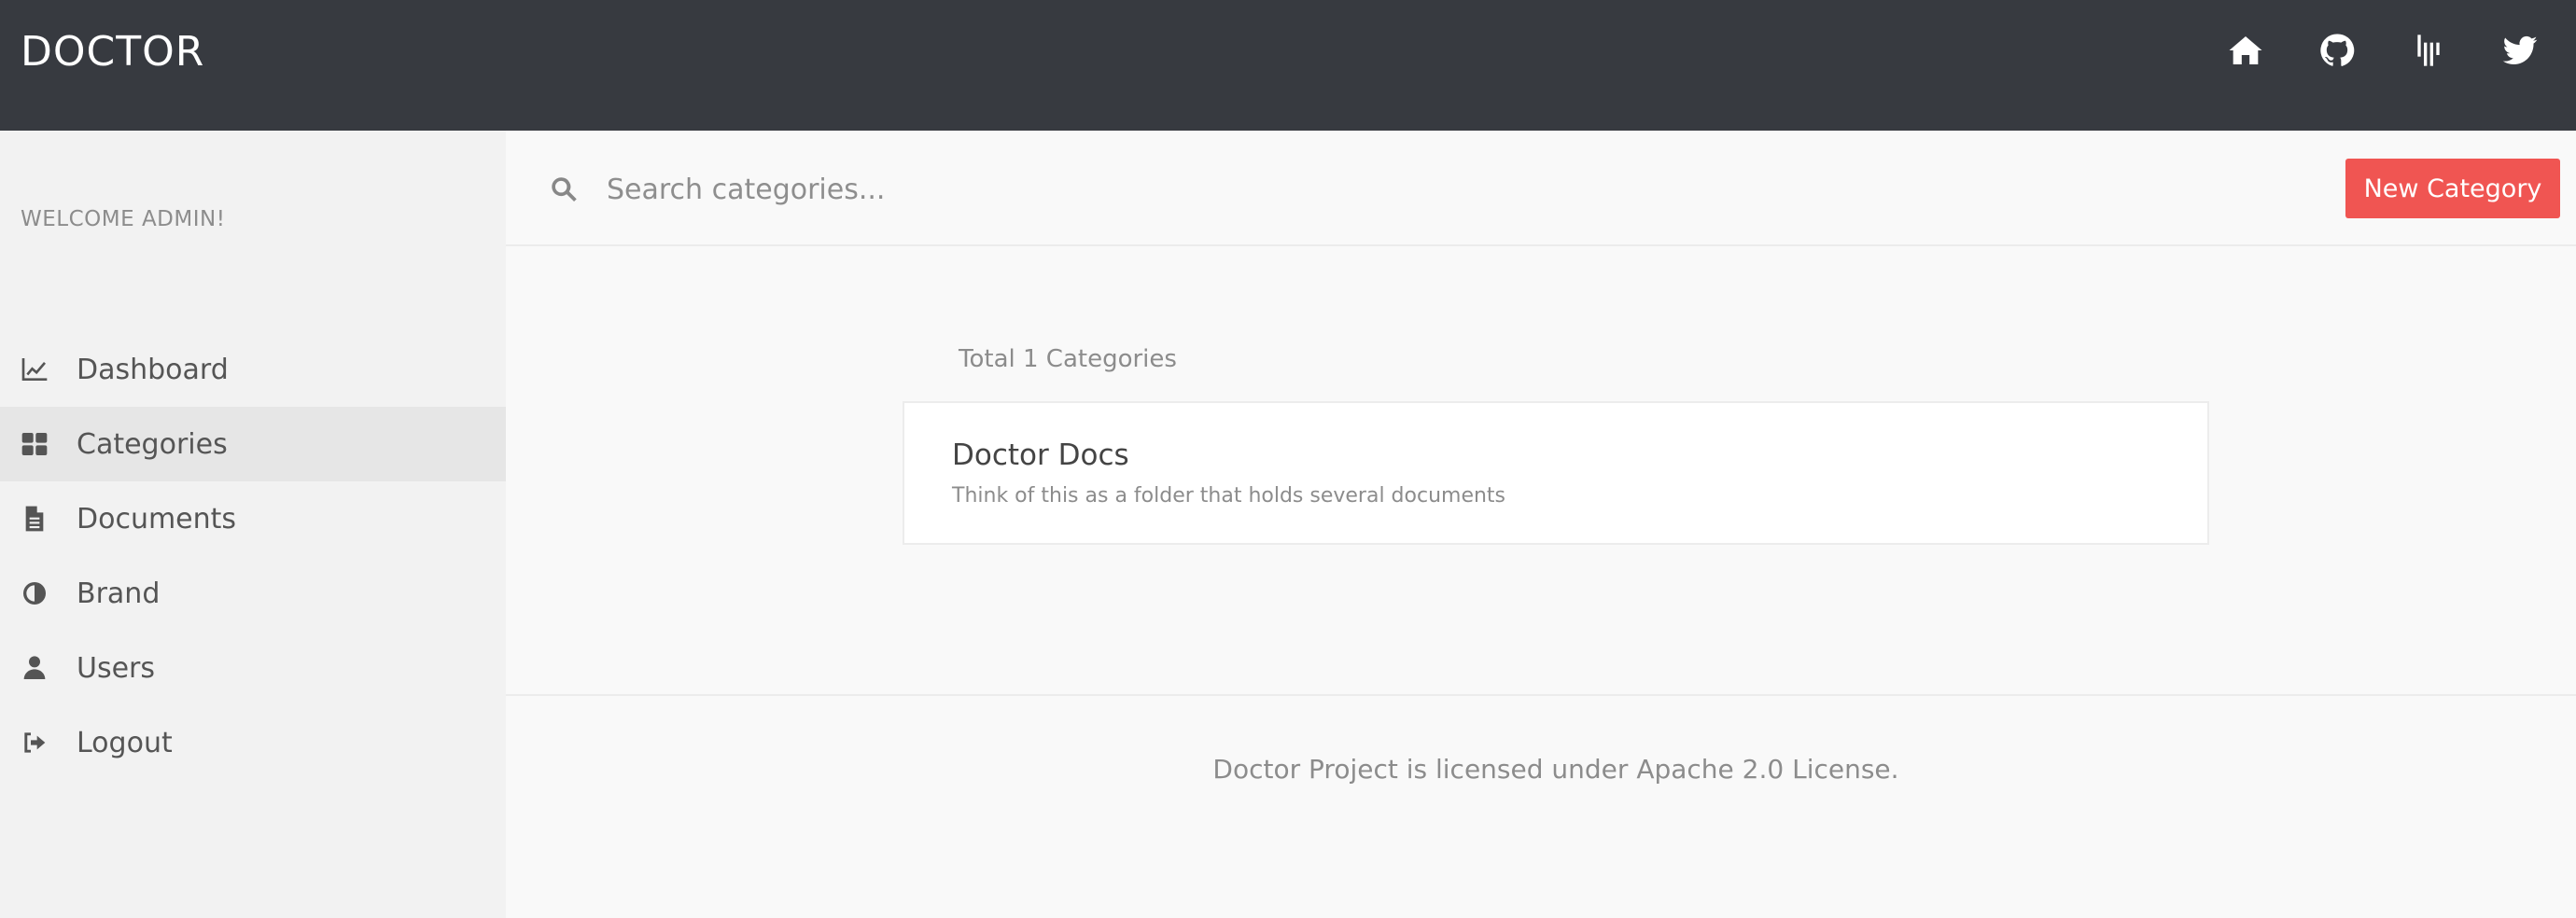 This screenshot has height=918, width=2576. What do you see at coordinates (2452, 188) in the screenshot?
I see `new-category-button: New Category` at bounding box center [2452, 188].